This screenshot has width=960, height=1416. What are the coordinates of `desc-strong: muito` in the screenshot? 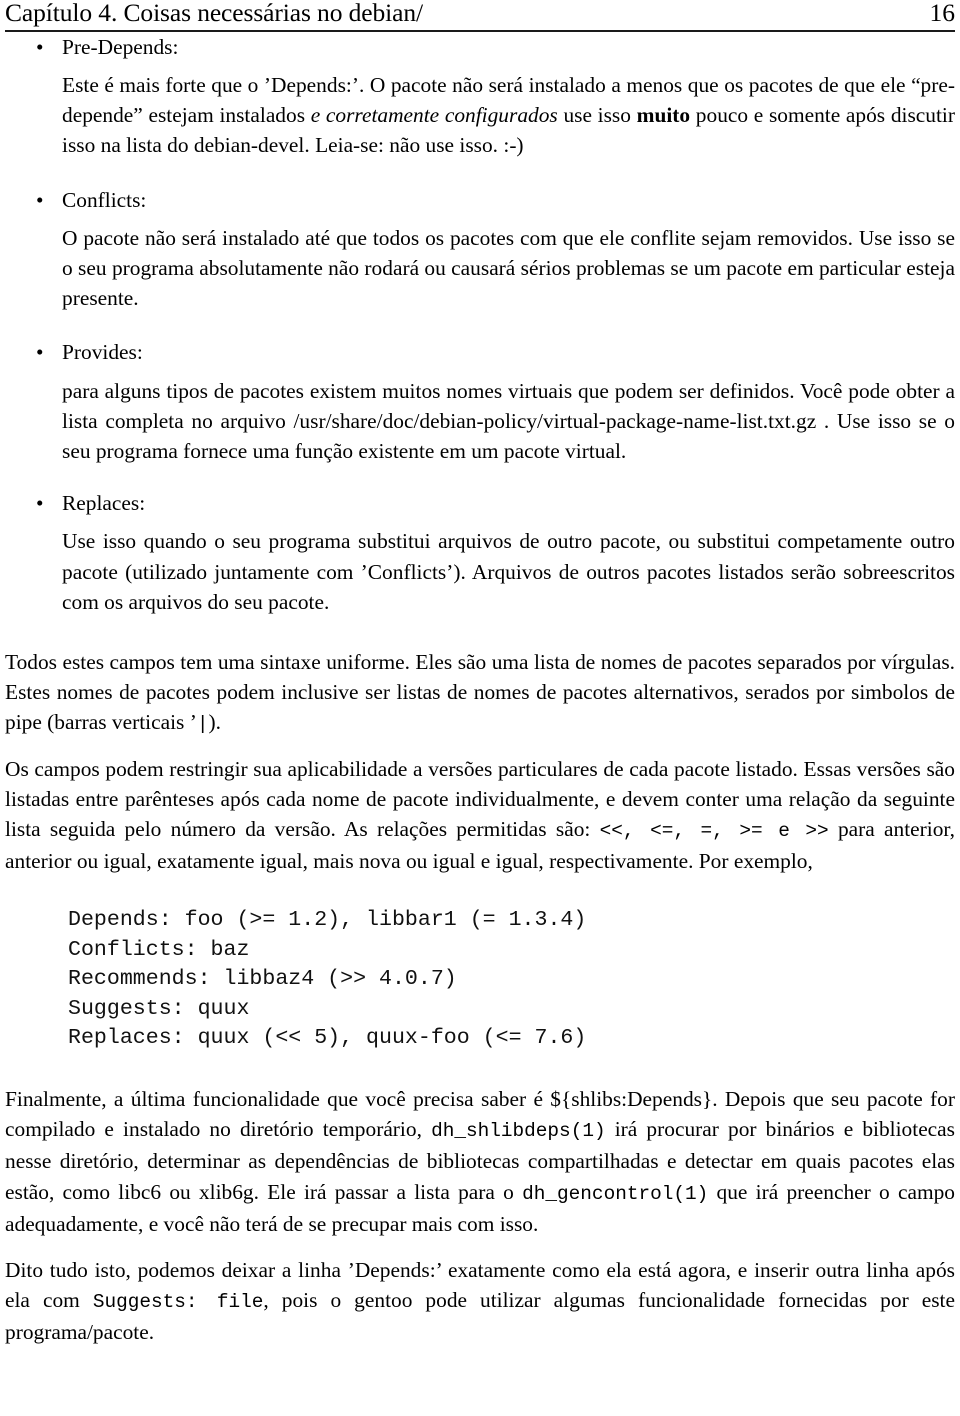 It's located at (663, 115).